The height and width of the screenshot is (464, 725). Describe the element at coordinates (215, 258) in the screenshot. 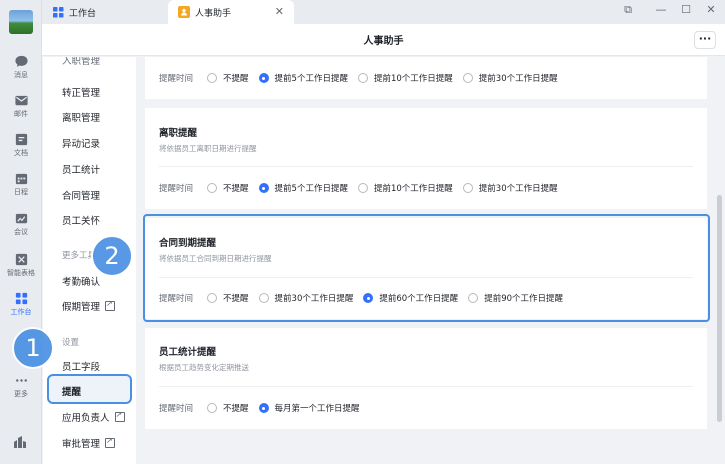

I see `card-description: 将依据员工合同到期日期进行提醒` at that location.